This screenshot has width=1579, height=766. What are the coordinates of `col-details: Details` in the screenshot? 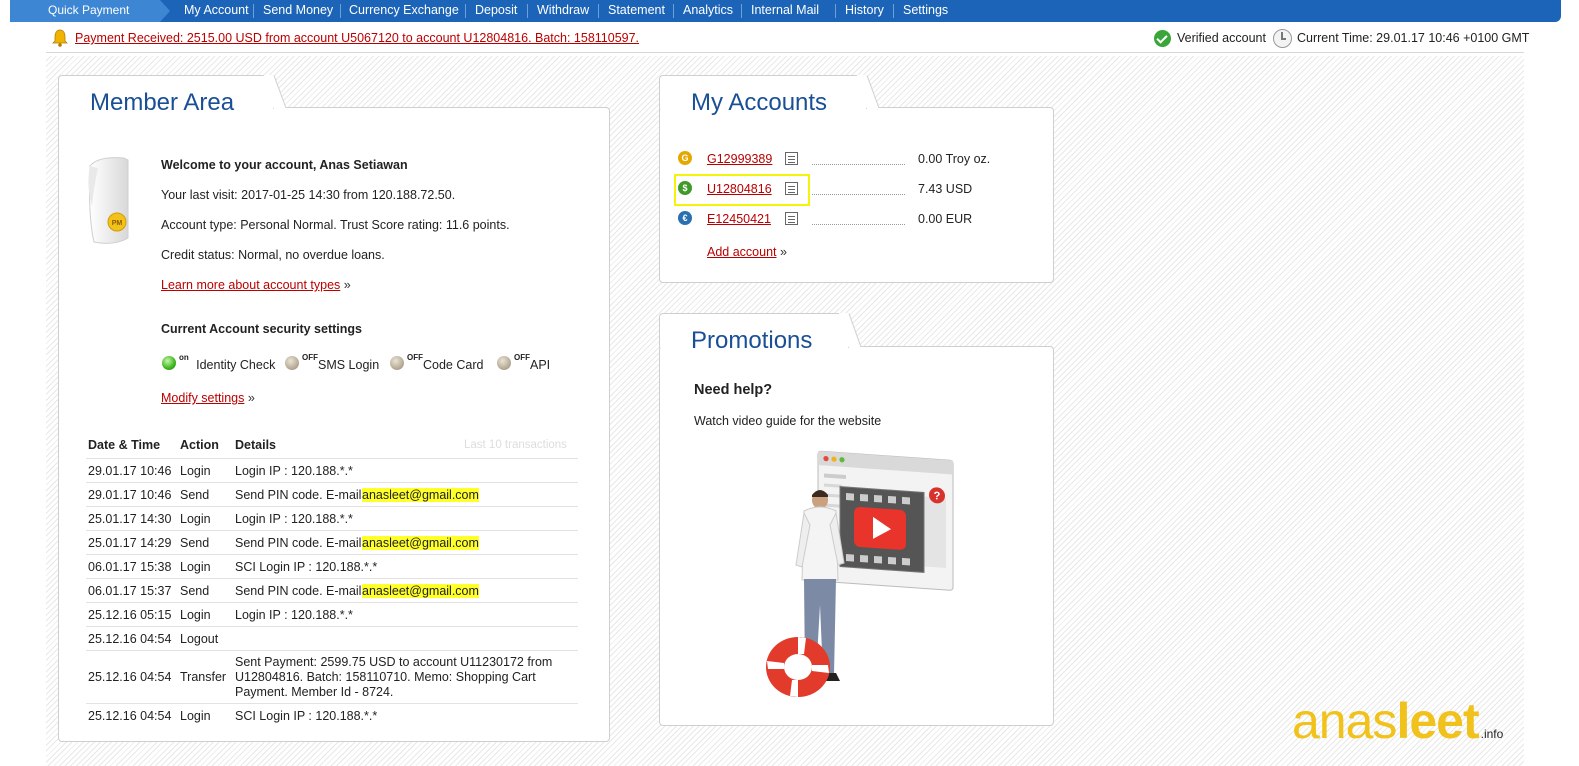 It's located at (255, 445).